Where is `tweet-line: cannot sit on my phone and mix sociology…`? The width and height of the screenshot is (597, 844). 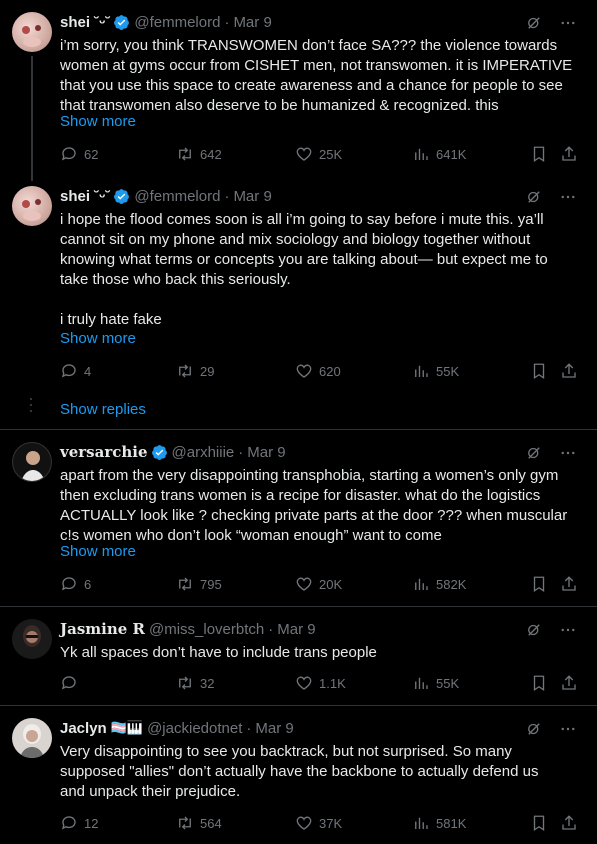 tweet-line: cannot sit on my phone and mix sociology… is located at coordinates (295, 239).